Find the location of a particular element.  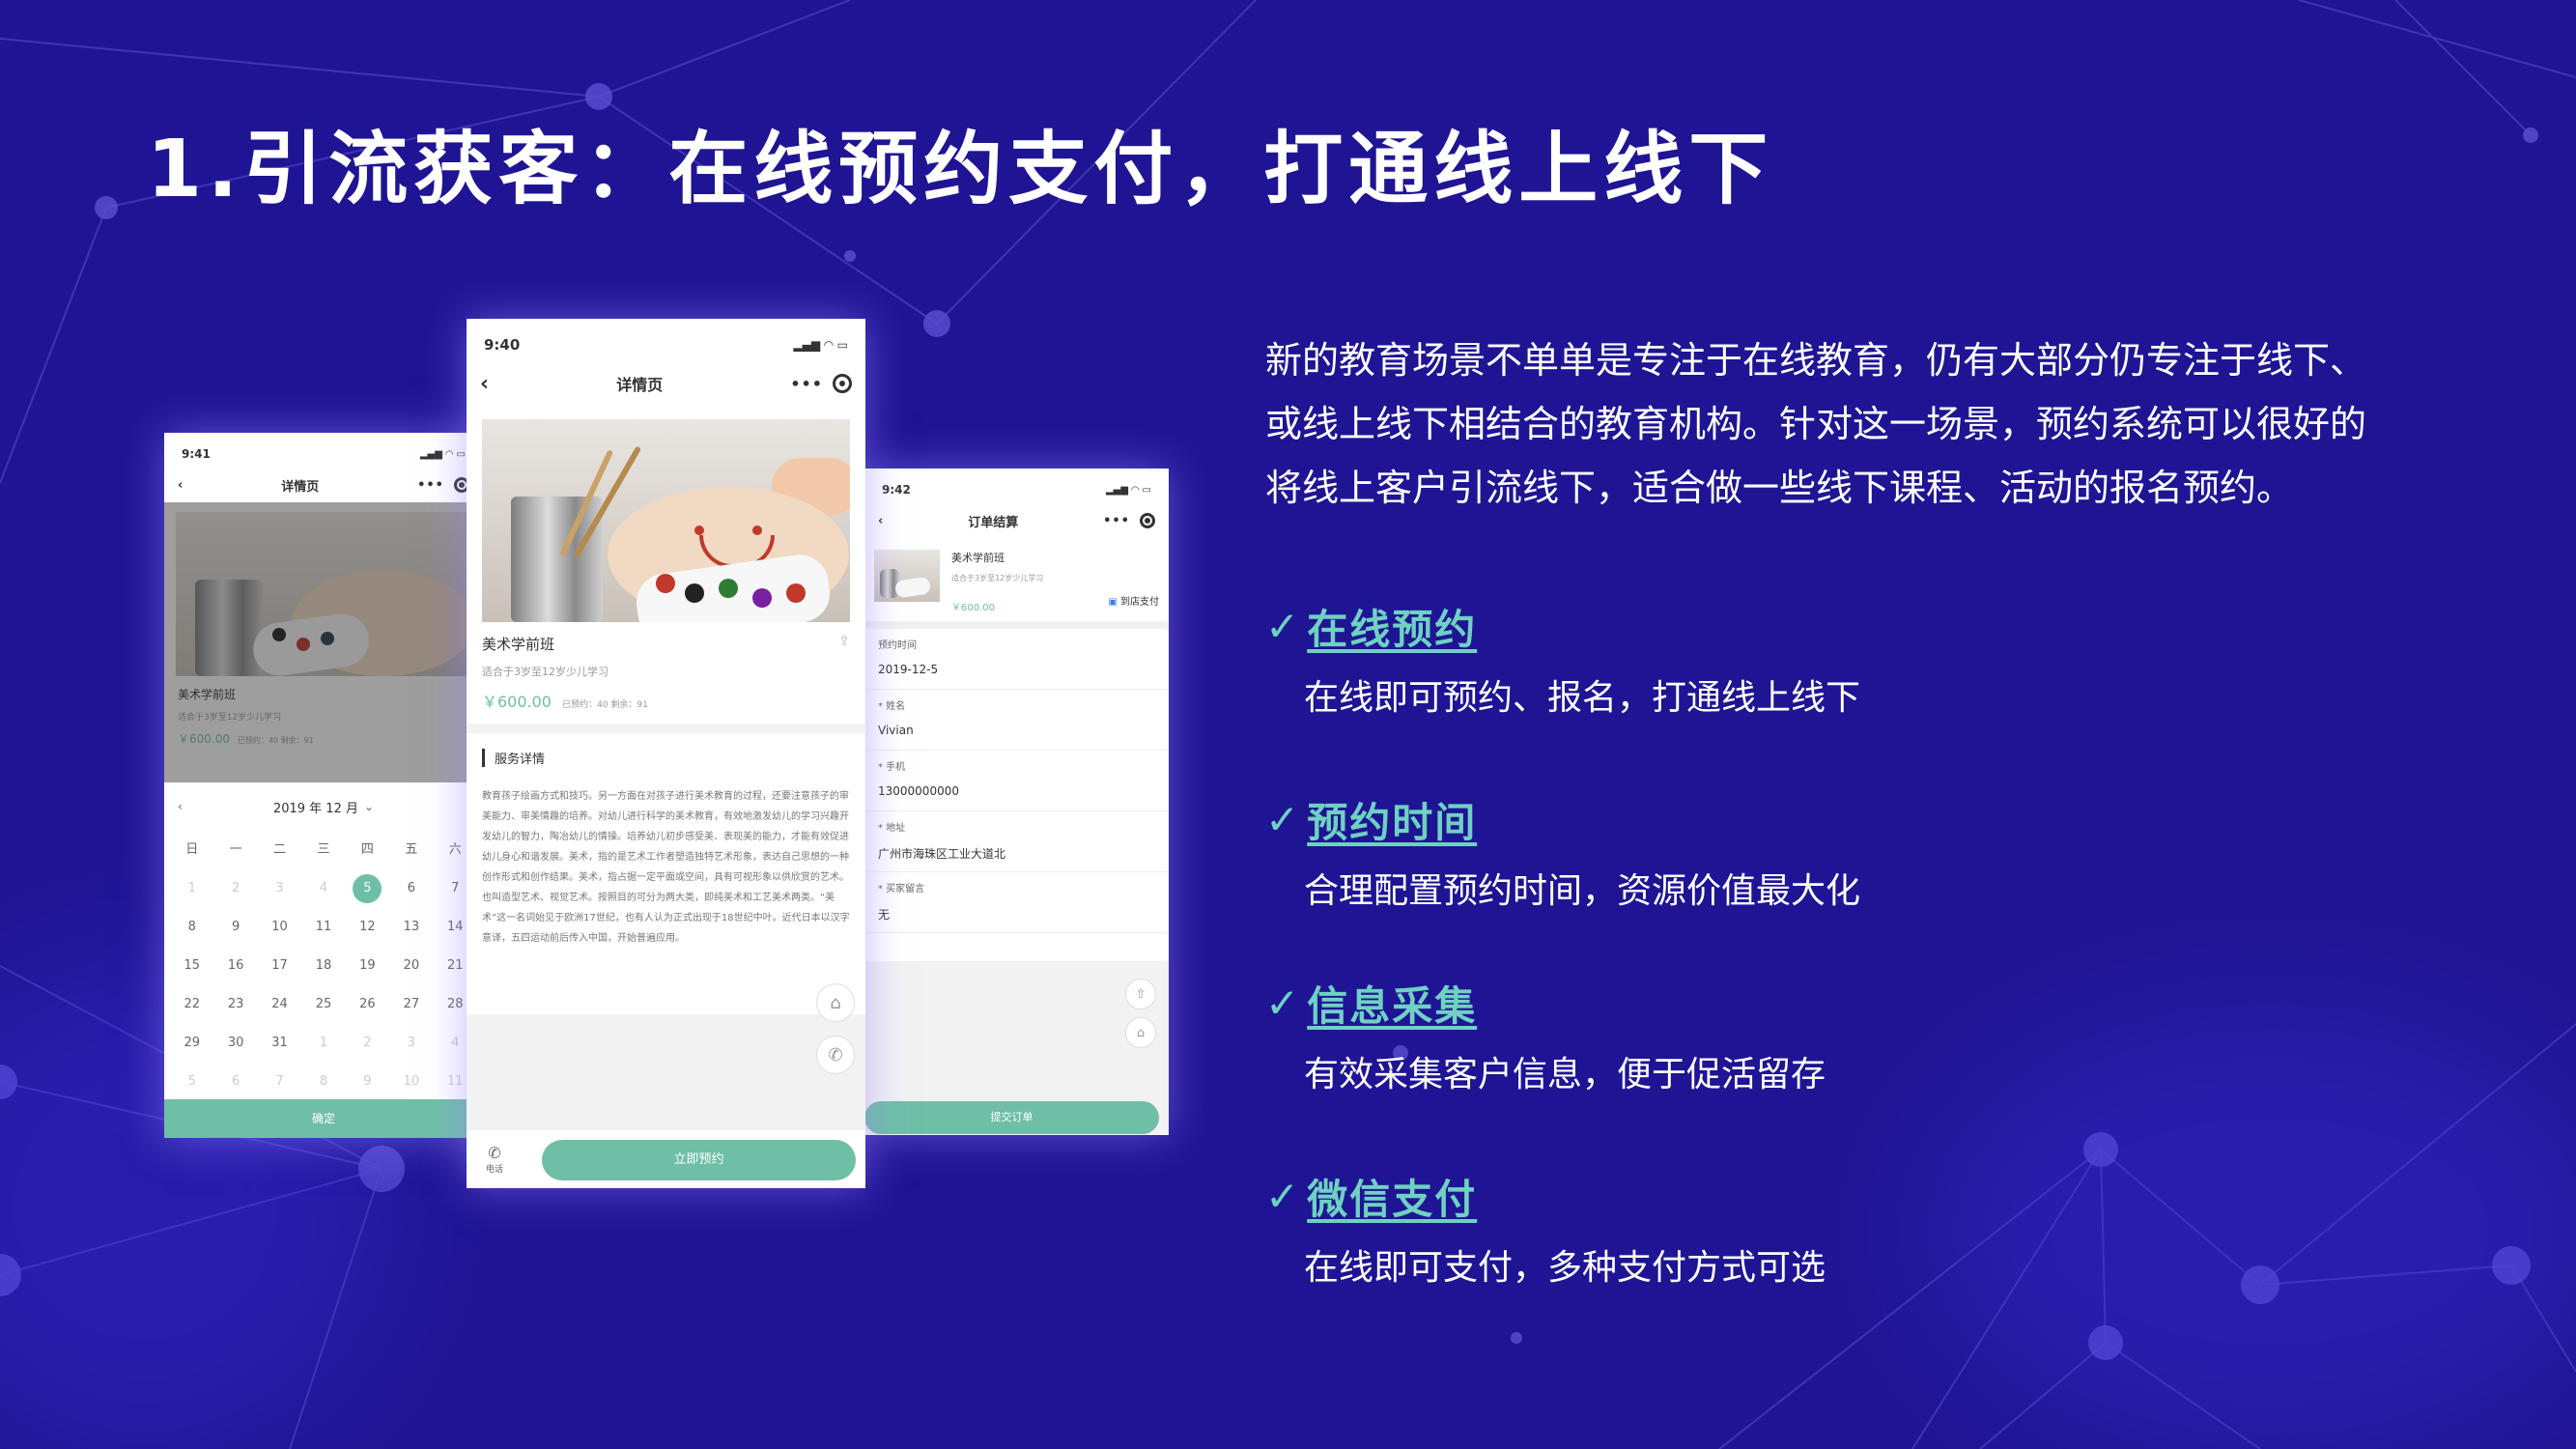

status-time: 9:40 is located at coordinates (502, 345).